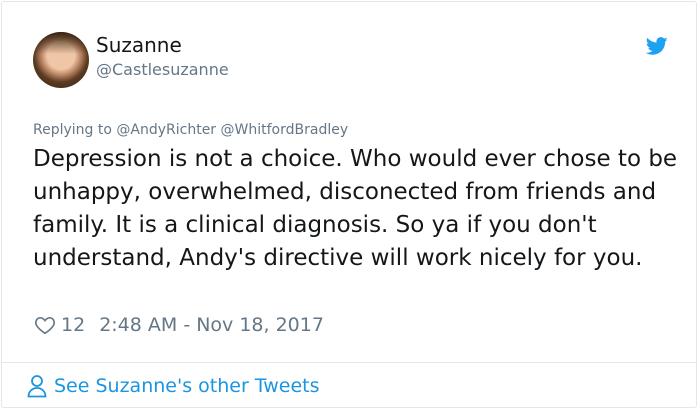 The width and height of the screenshot is (700, 411). What do you see at coordinates (45, 325) in the screenshot?
I see `heart-icon` at bounding box center [45, 325].